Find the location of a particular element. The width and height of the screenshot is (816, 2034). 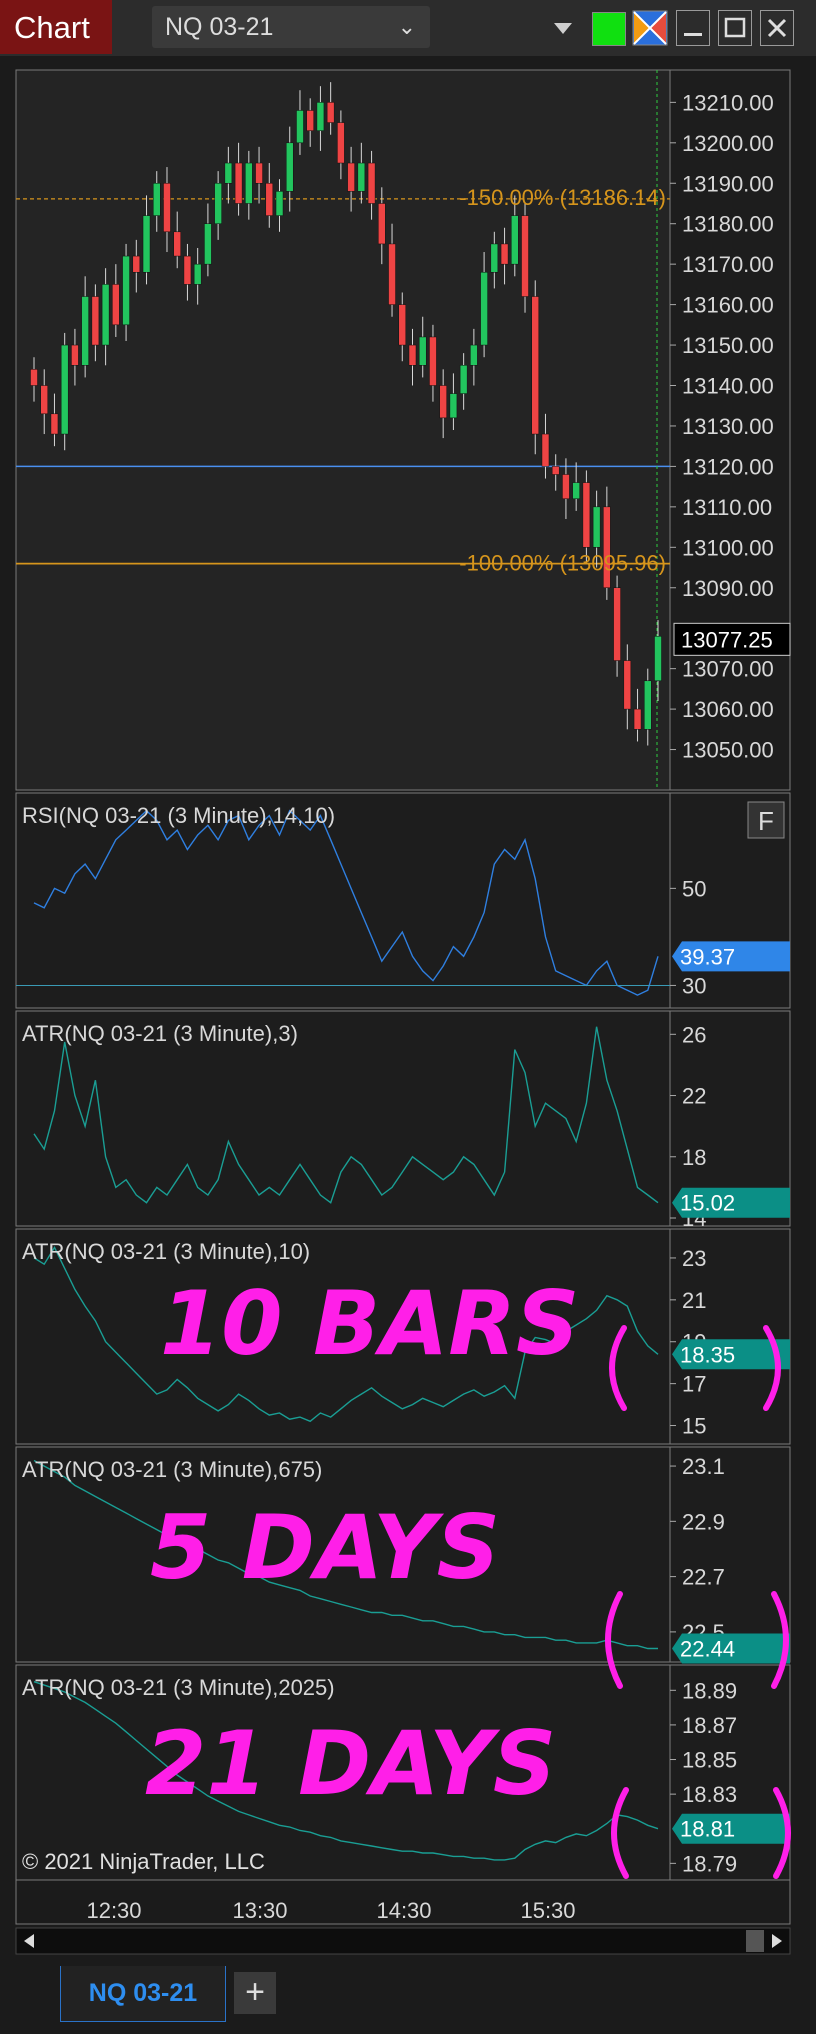

maximize-icon is located at coordinates (735, 27).